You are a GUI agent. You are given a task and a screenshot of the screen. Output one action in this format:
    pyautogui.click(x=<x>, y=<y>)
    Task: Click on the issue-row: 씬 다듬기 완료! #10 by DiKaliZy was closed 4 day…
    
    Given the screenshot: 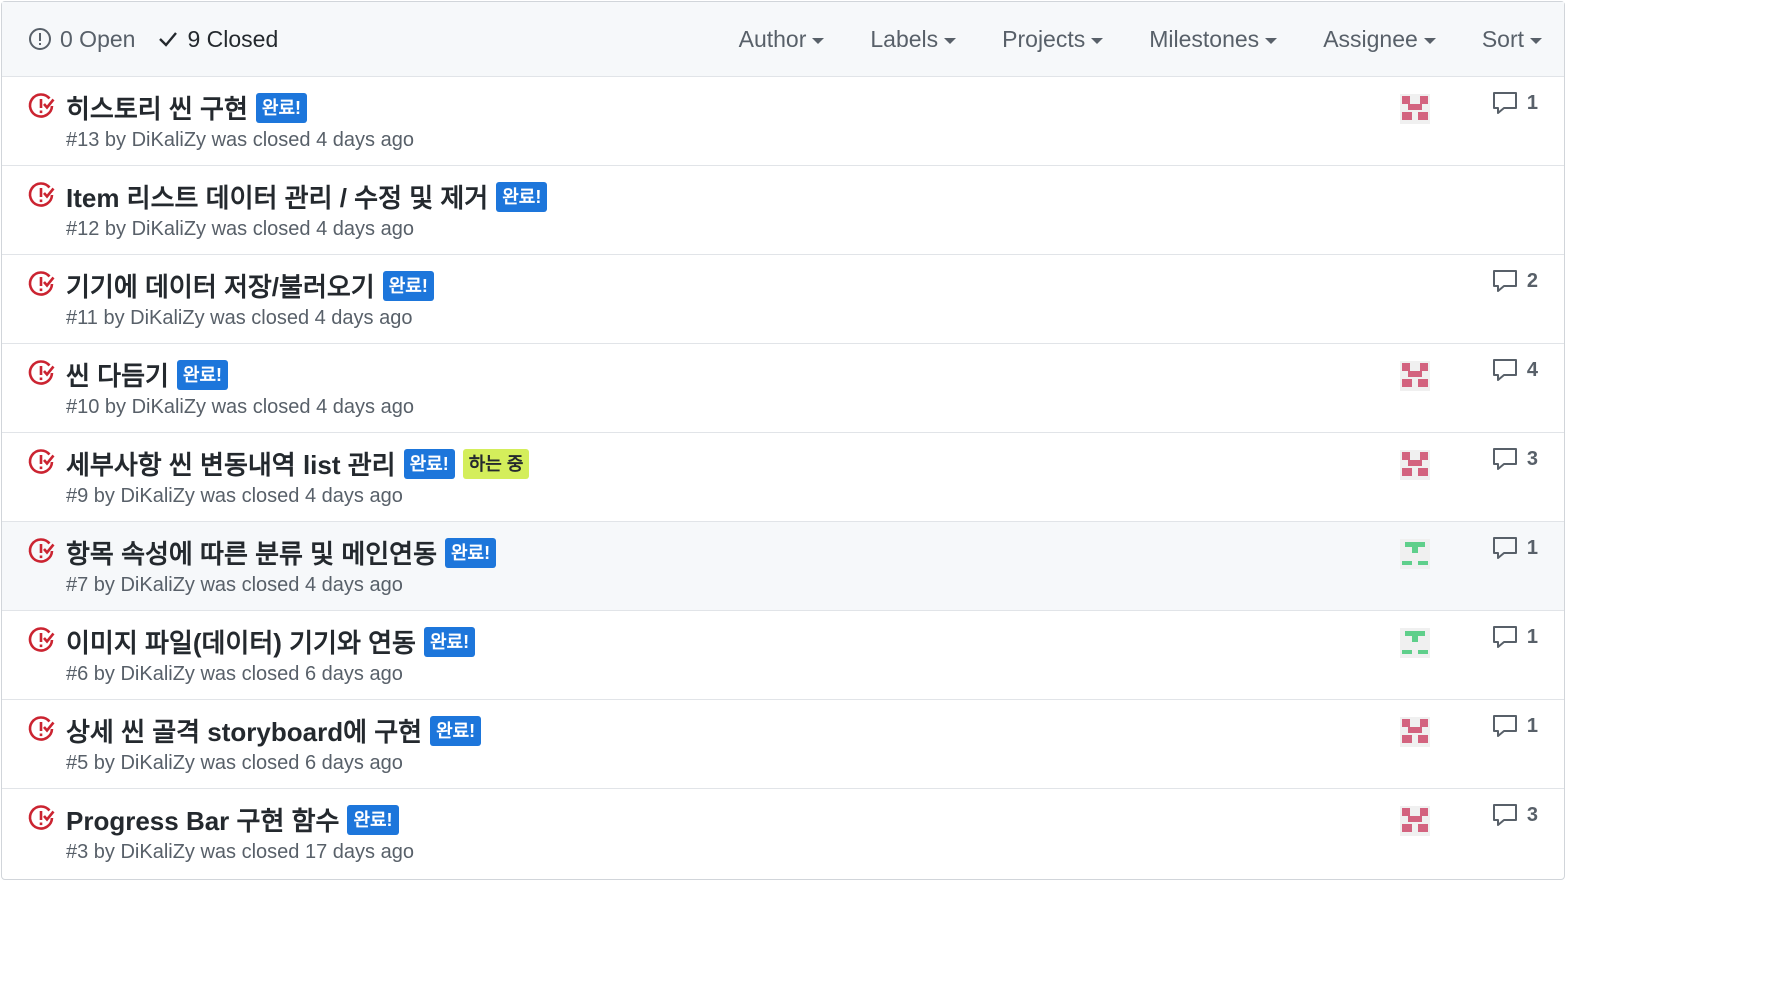 What is the action you would take?
    pyautogui.click(x=783, y=388)
    